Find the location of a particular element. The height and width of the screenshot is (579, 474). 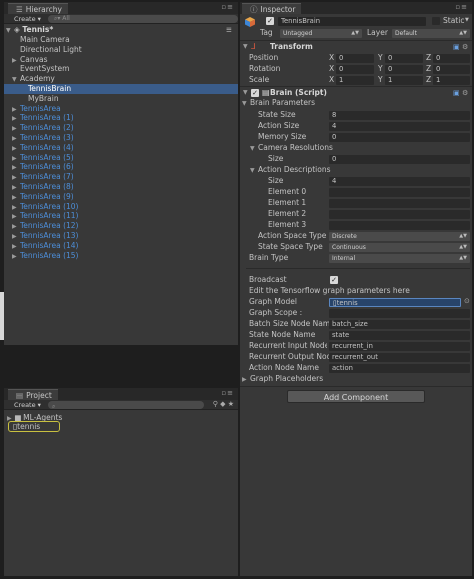

transform-row-label: Position is located at coordinates (264, 57).